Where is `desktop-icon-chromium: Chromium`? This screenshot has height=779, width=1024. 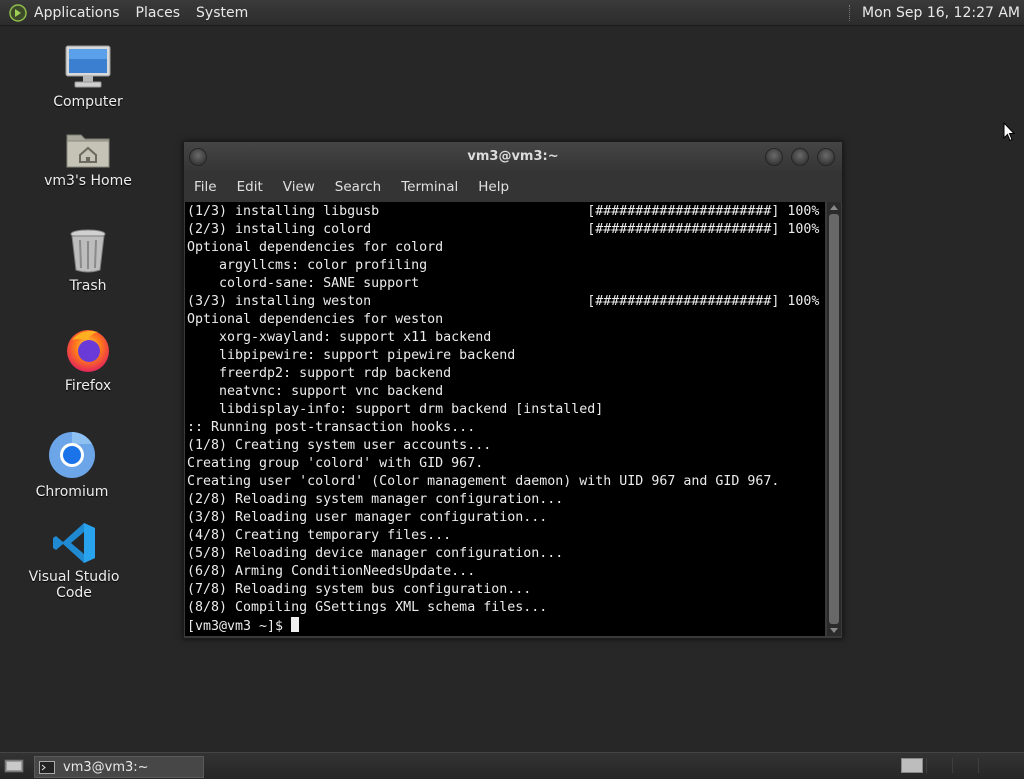 desktop-icon-chromium: Chromium is located at coordinates (72, 465).